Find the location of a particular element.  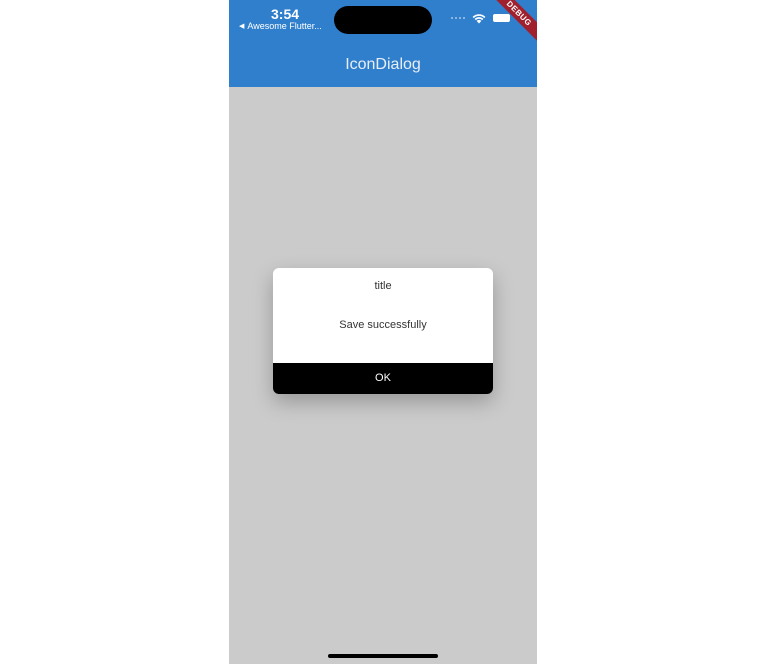

ok-button: OK is located at coordinates (383, 378).